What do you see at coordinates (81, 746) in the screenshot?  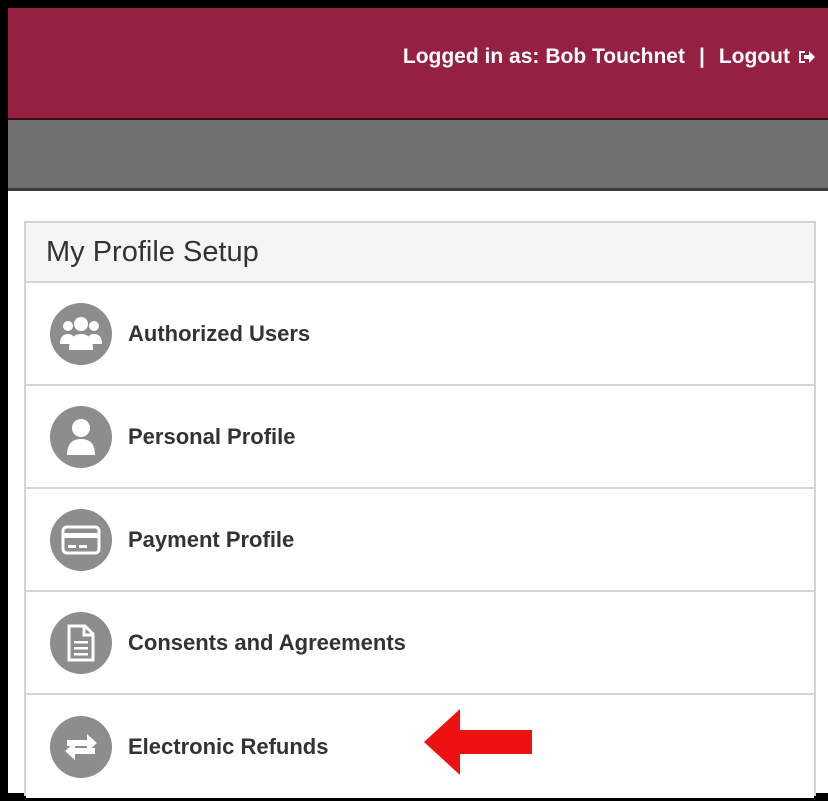 I see `refresh-icon` at bounding box center [81, 746].